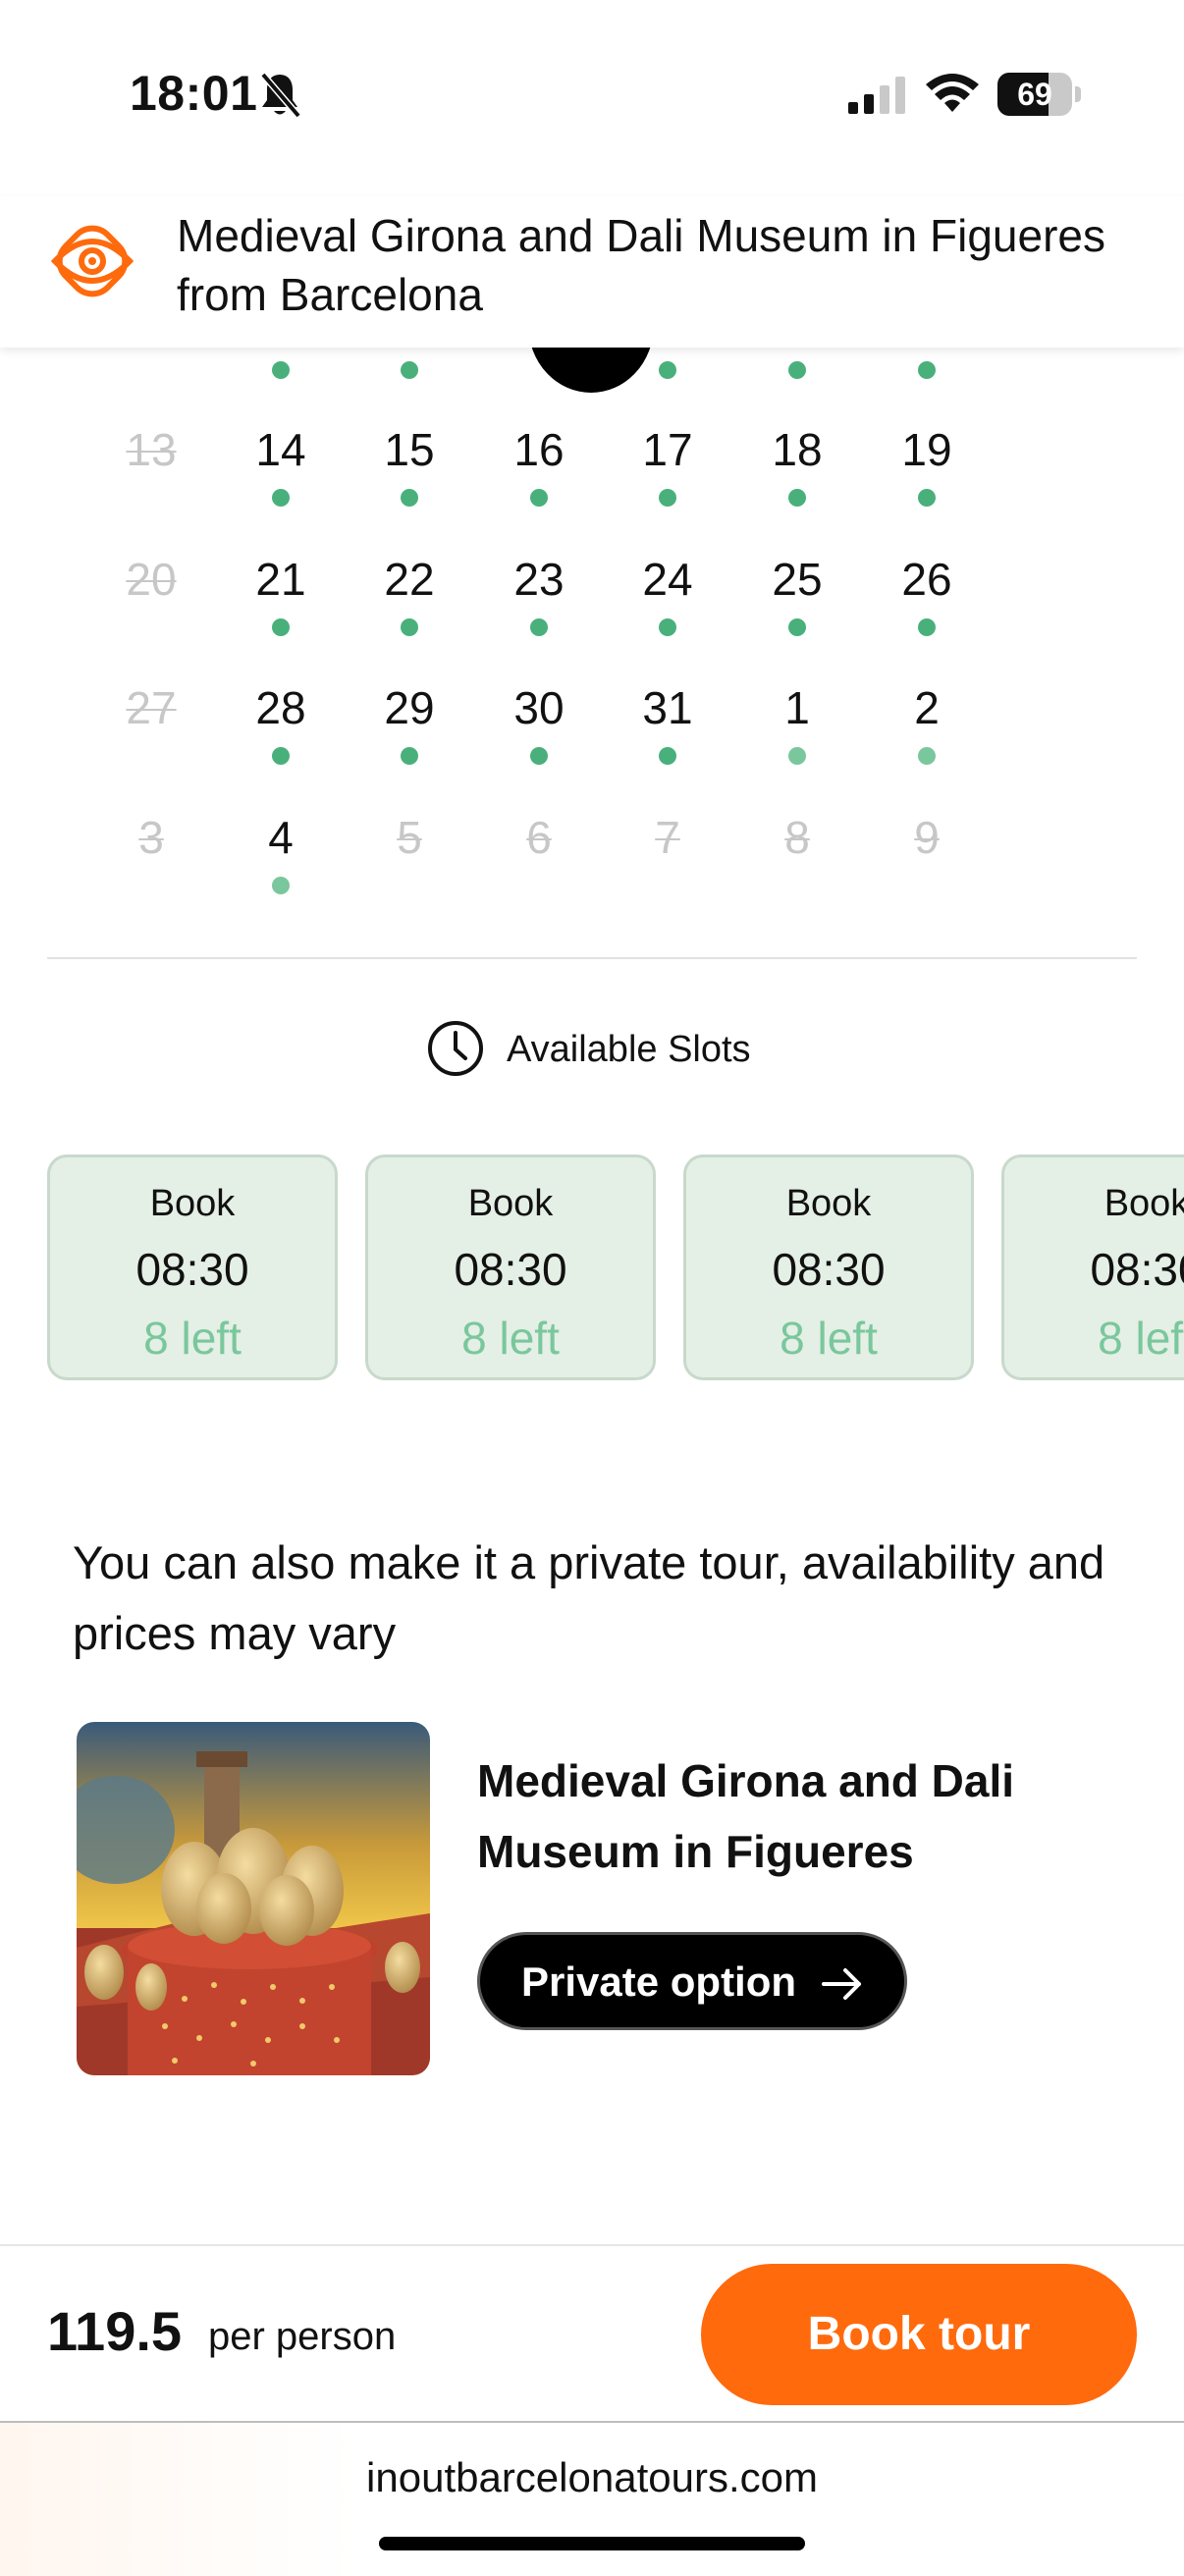 The width and height of the screenshot is (1184, 2576). Describe the element at coordinates (539, 837) in the screenshot. I see `calendar-day-number: 6` at that location.